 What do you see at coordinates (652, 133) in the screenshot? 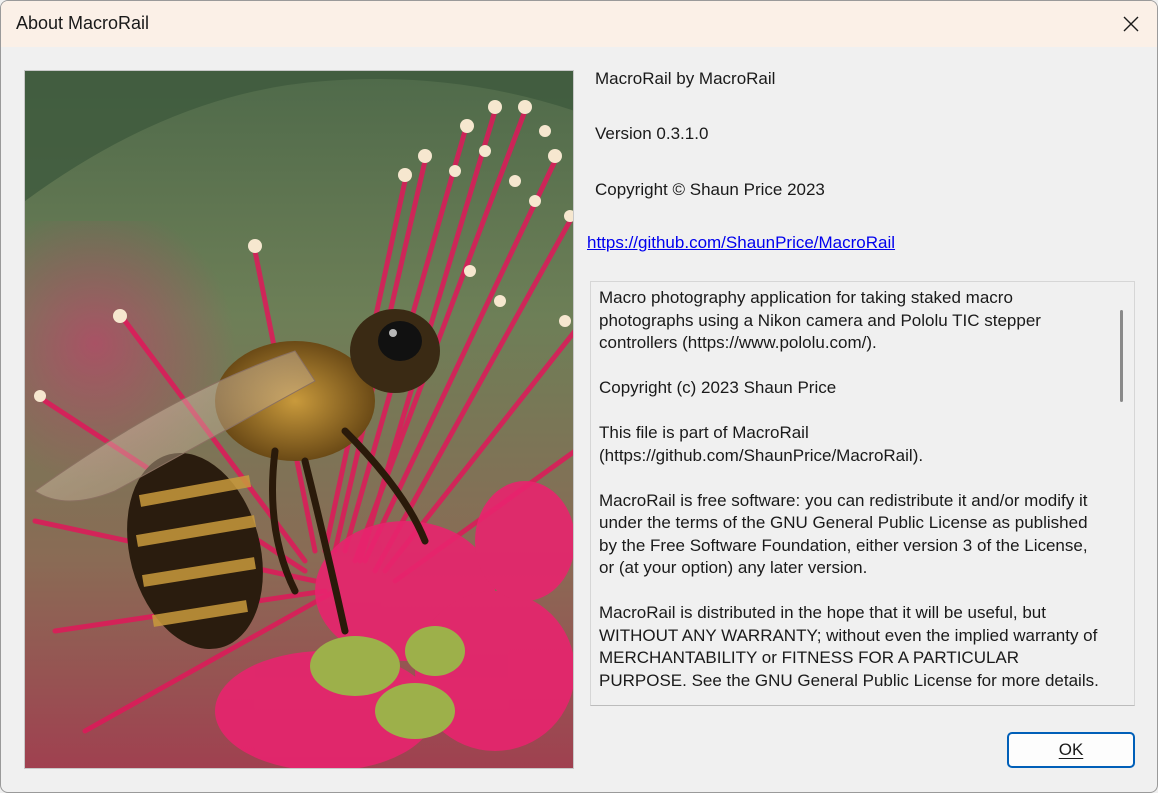
I see `version-label: Version 0.3.1.0` at bounding box center [652, 133].